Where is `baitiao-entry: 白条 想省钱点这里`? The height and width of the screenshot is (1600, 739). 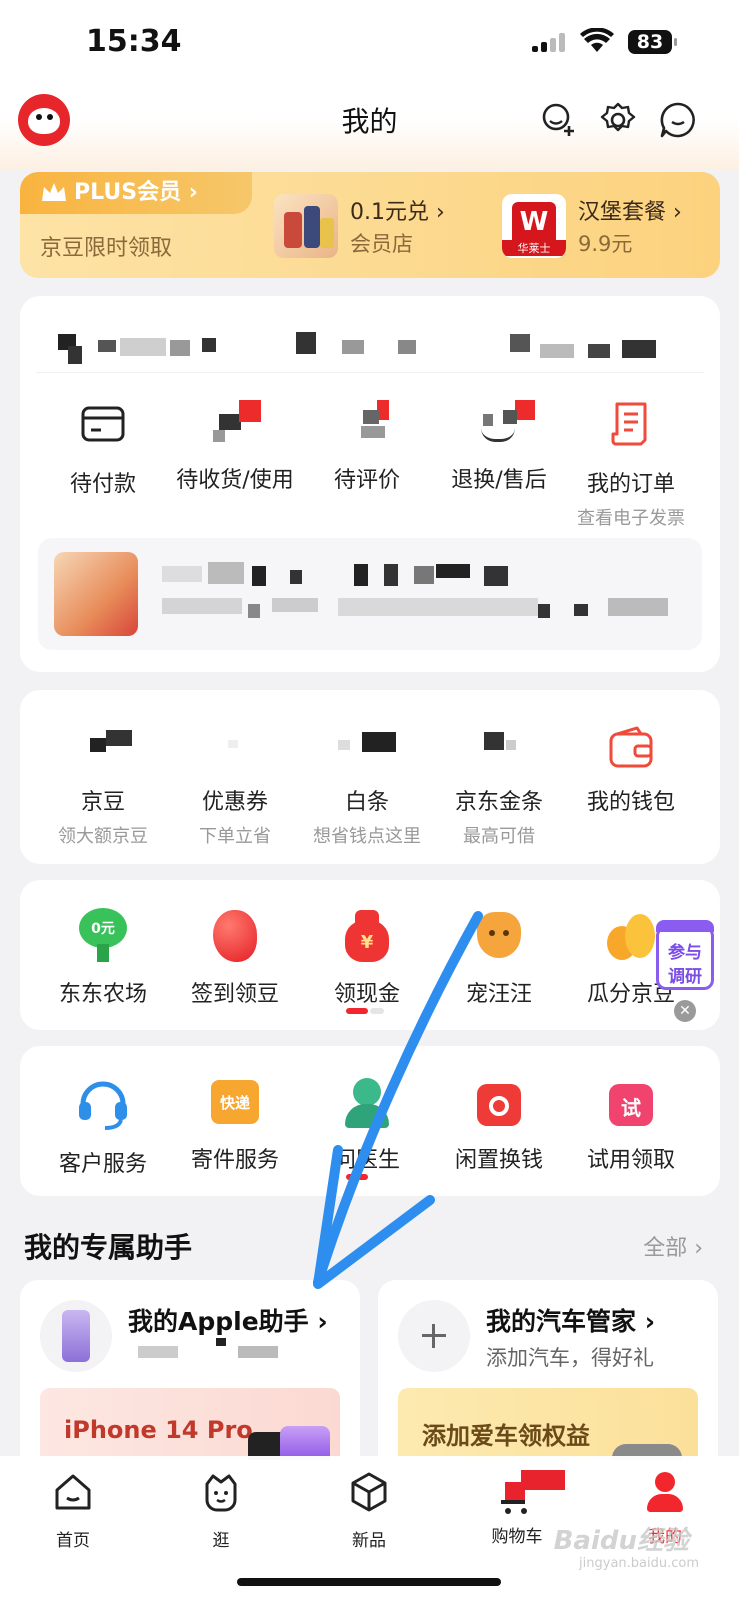
baitiao-entry: 白条 想省钱点这里 is located at coordinates (367, 786).